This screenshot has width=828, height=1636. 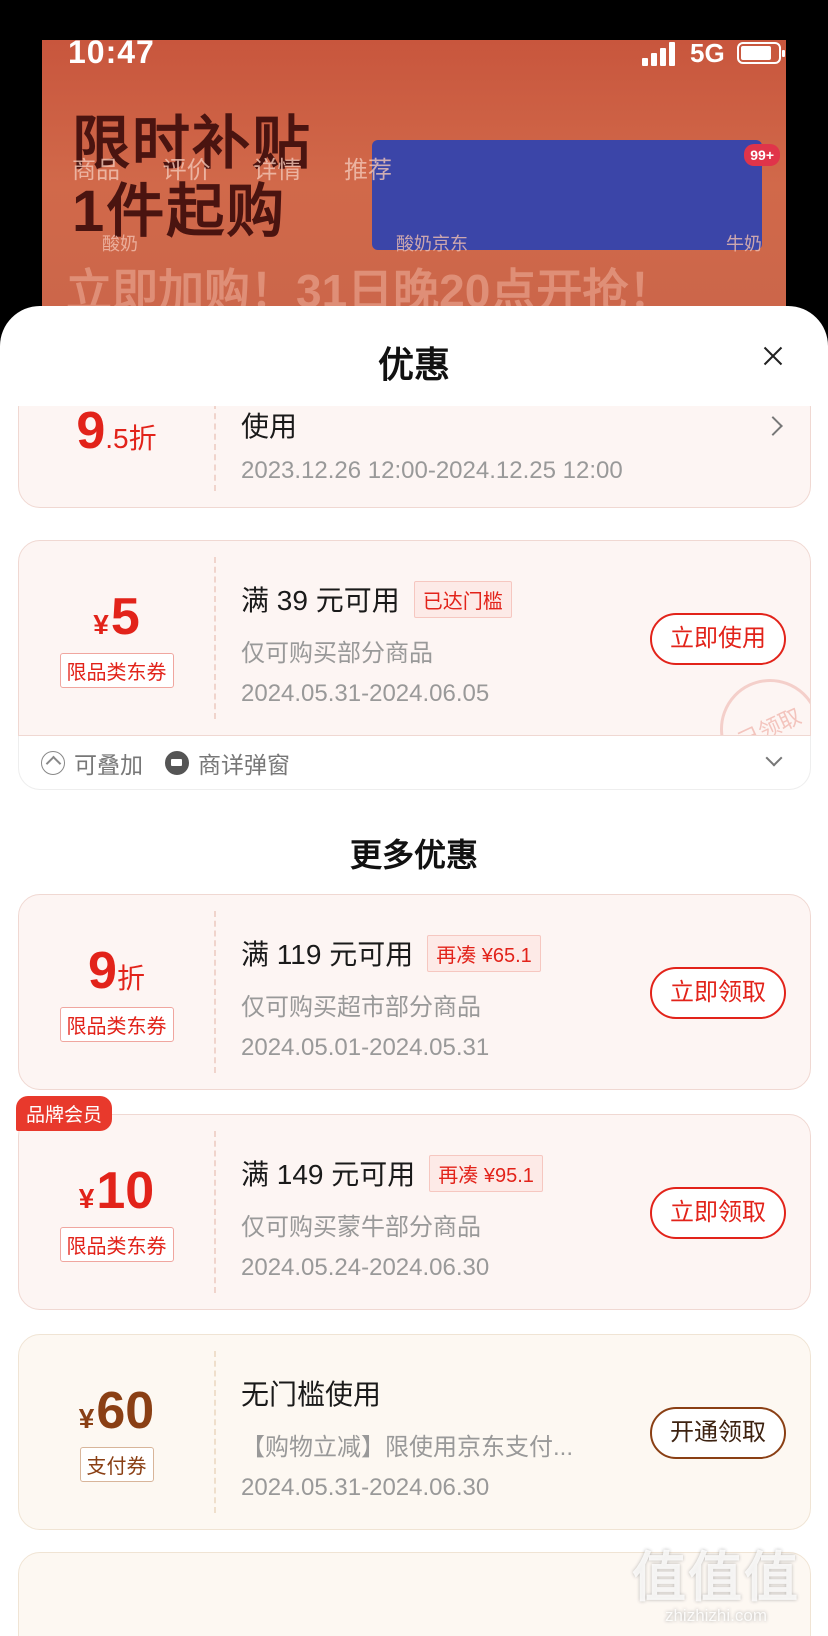 I want to click on feature-stackable: 可叠加, so click(x=92, y=763).